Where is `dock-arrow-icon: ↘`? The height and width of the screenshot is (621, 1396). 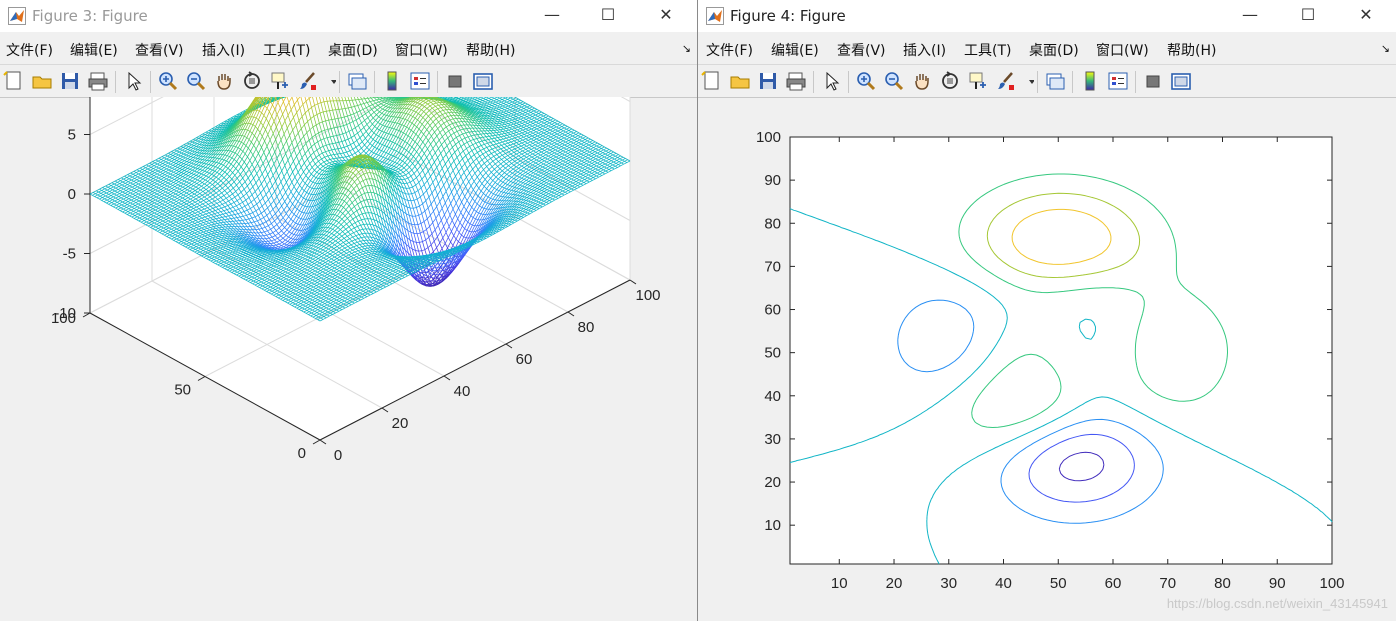 dock-arrow-icon: ↘ is located at coordinates (686, 48).